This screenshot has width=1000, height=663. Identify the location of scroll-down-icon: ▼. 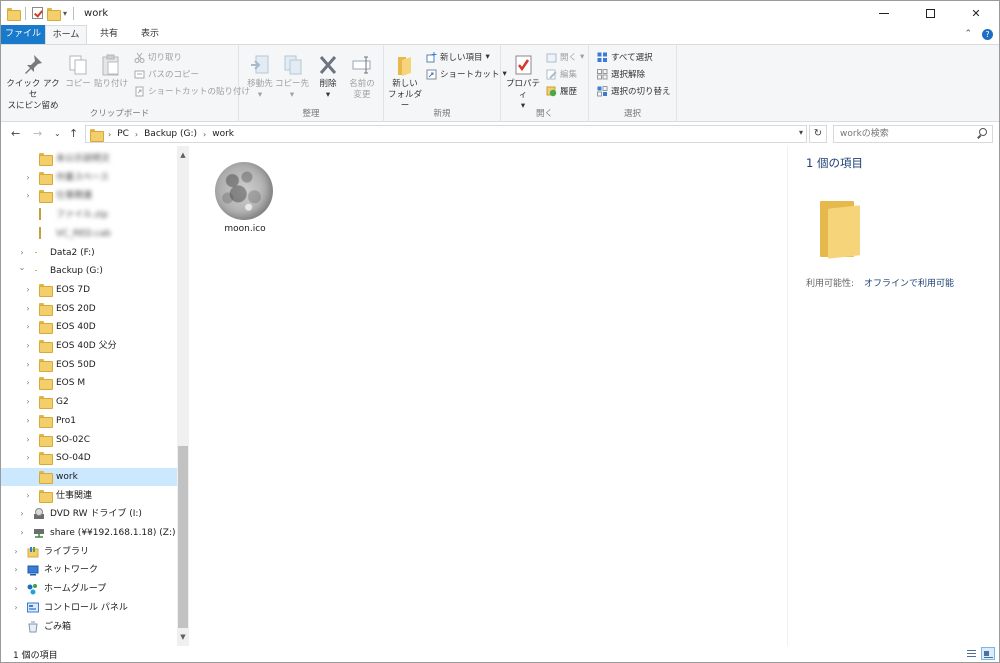
(183, 637).